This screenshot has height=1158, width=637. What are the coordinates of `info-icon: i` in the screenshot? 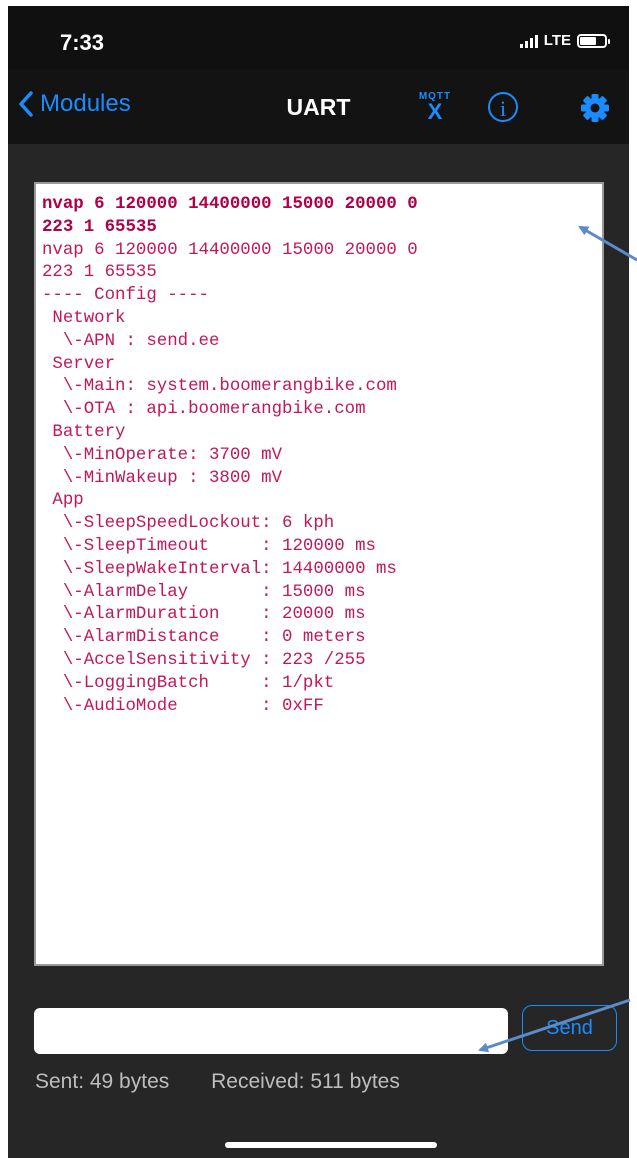 It's located at (503, 108).